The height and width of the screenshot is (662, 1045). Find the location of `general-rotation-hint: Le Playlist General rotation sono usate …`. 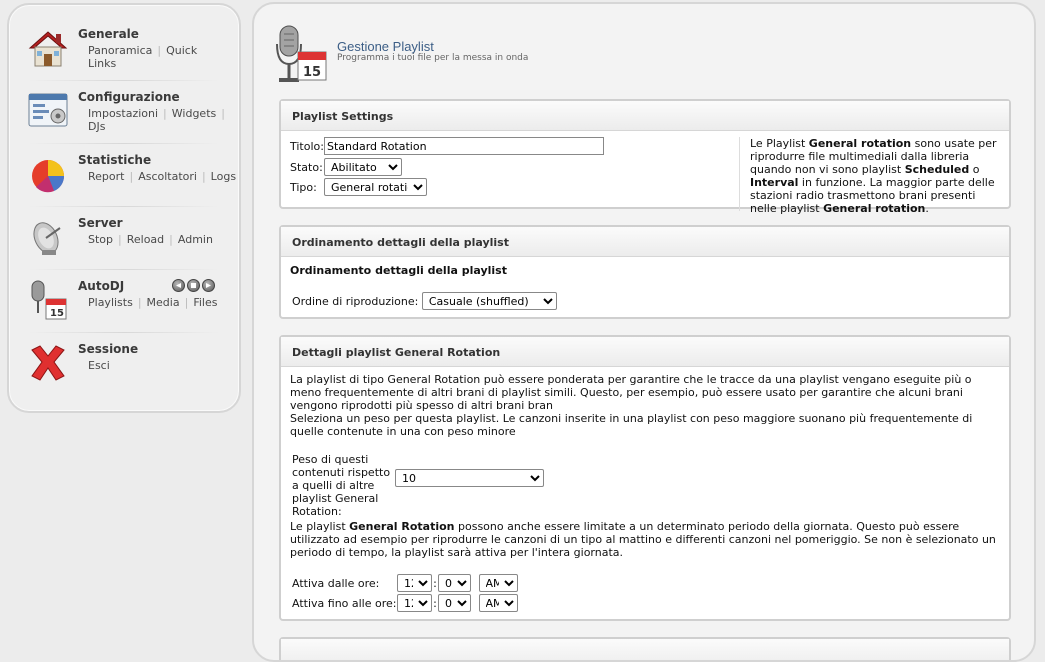

general-rotation-hint: Le Playlist General rotation sono usate … is located at coordinates (870, 176).